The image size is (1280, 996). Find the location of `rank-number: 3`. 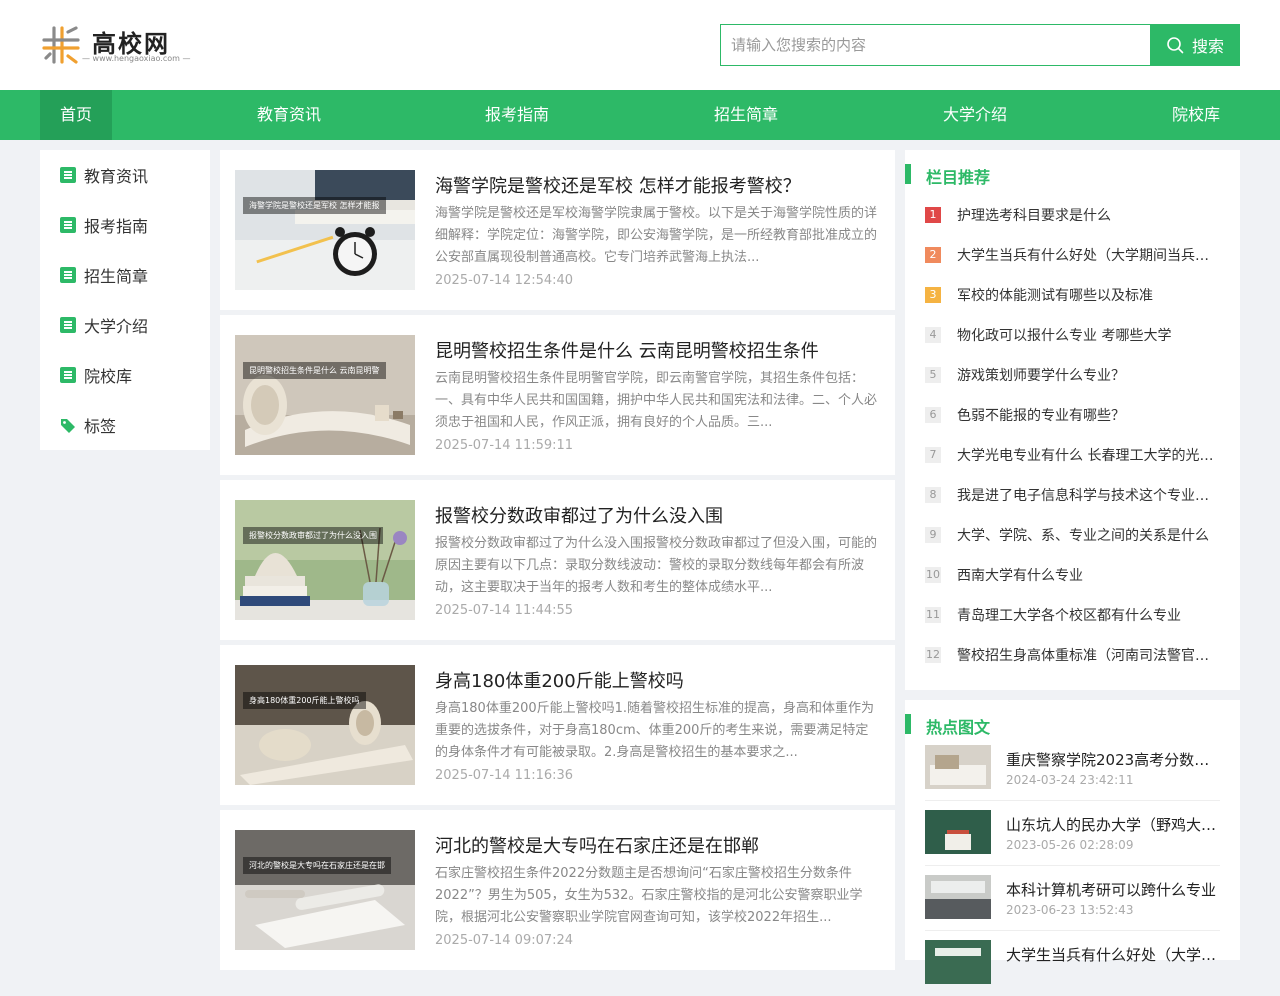

rank-number: 3 is located at coordinates (933, 295).